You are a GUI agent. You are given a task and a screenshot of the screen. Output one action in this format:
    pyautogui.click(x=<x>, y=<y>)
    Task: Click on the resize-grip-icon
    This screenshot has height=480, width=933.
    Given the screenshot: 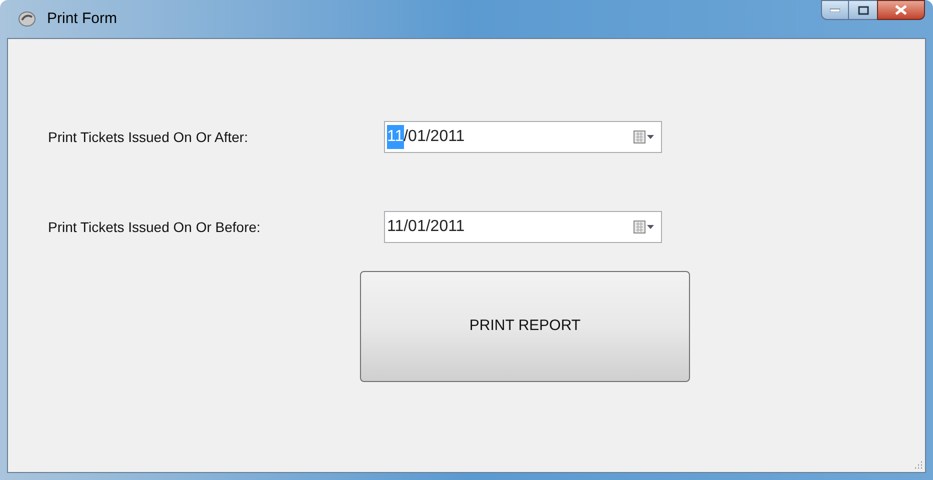 What is the action you would take?
    pyautogui.click(x=918, y=465)
    